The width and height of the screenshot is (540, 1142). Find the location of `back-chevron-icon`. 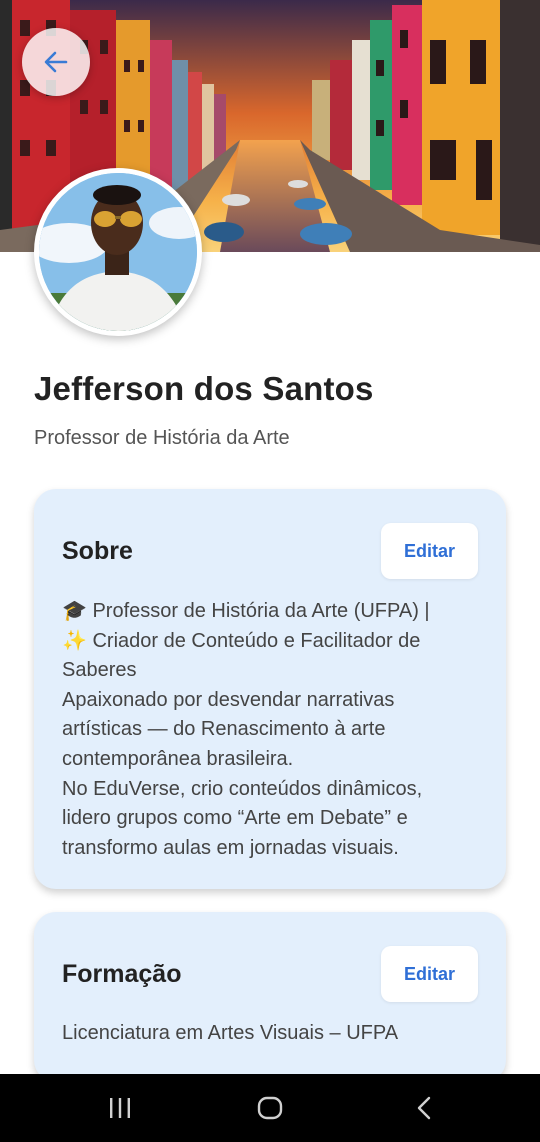

back-chevron-icon is located at coordinates (424, 1108).